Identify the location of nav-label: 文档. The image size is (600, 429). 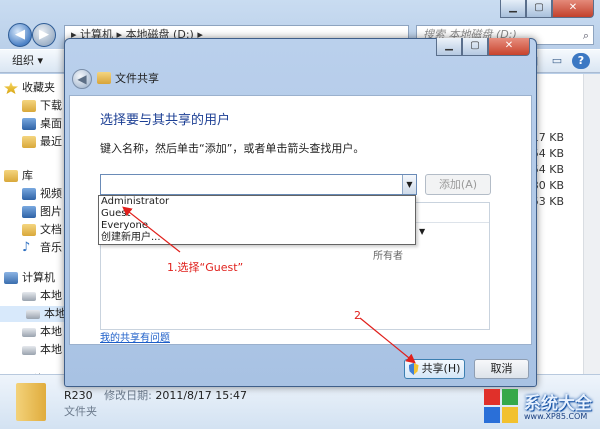
(51, 229).